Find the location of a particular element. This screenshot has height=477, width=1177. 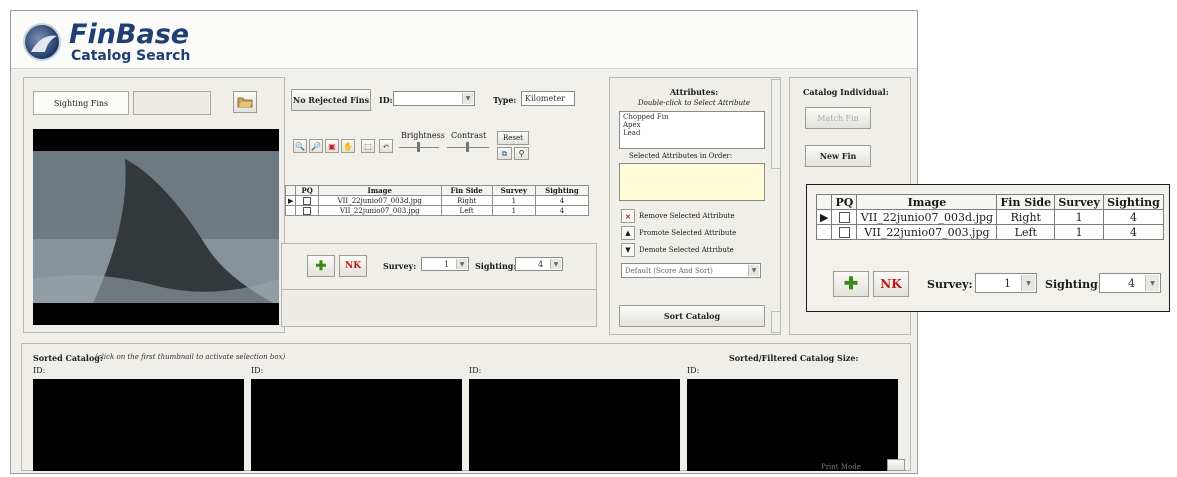

contrast-thumb is located at coordinates (467, 147).